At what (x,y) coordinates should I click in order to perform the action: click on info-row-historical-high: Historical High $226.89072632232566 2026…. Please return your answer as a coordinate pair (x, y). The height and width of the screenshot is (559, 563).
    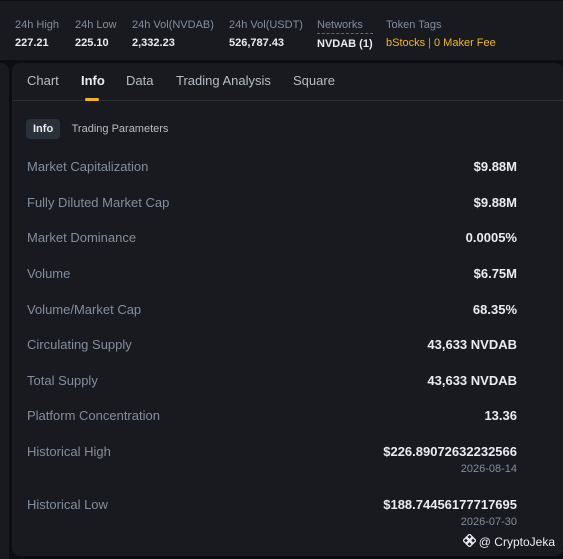
    Looking at the image, I should click on (271, 462).